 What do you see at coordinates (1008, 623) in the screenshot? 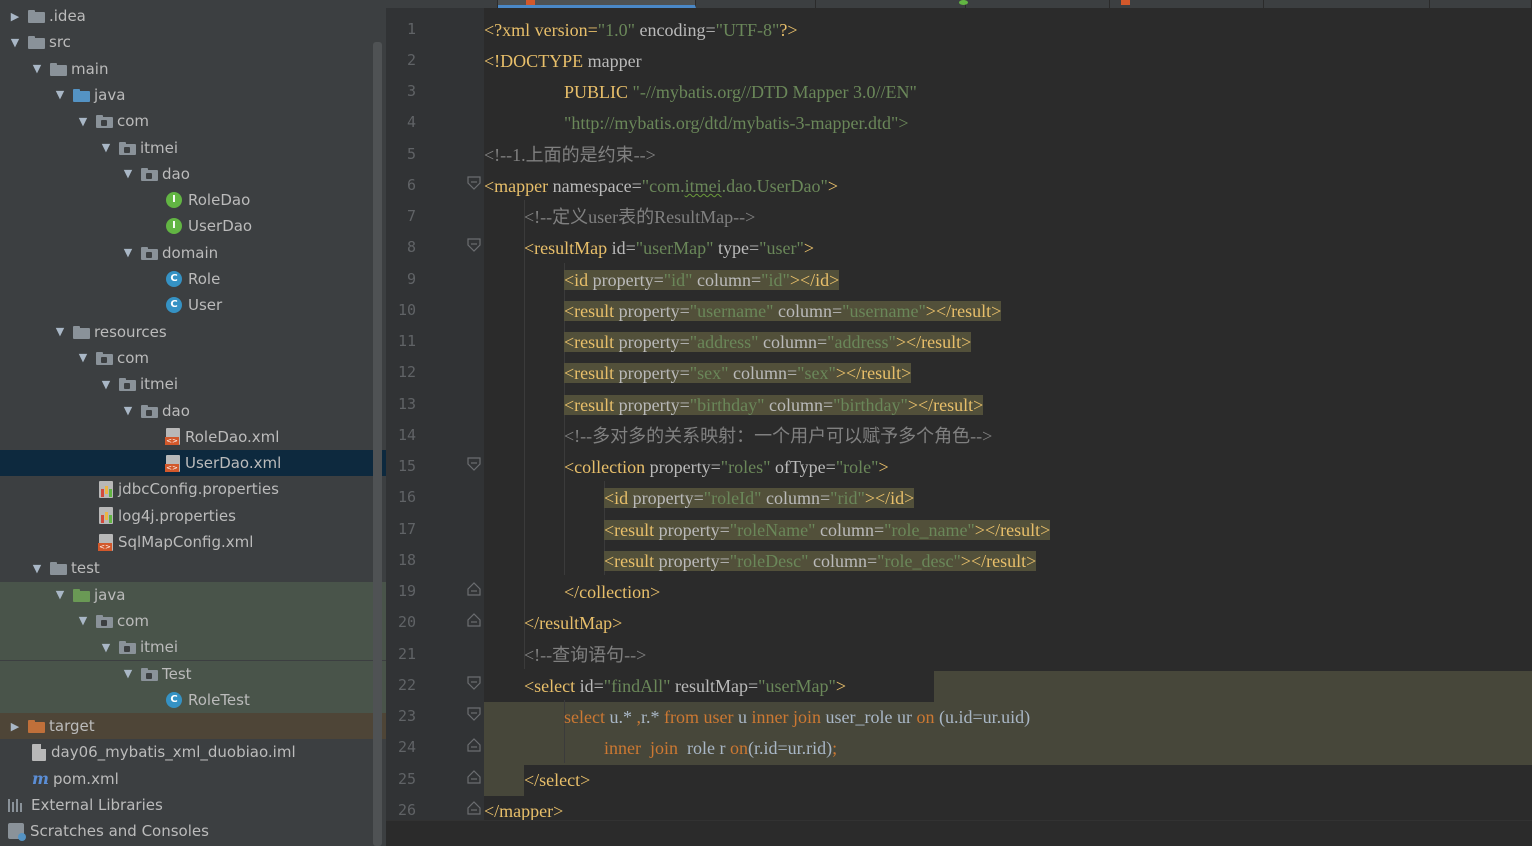
I see `code-line: </resultMap>` at bounding box center [1008, 623].